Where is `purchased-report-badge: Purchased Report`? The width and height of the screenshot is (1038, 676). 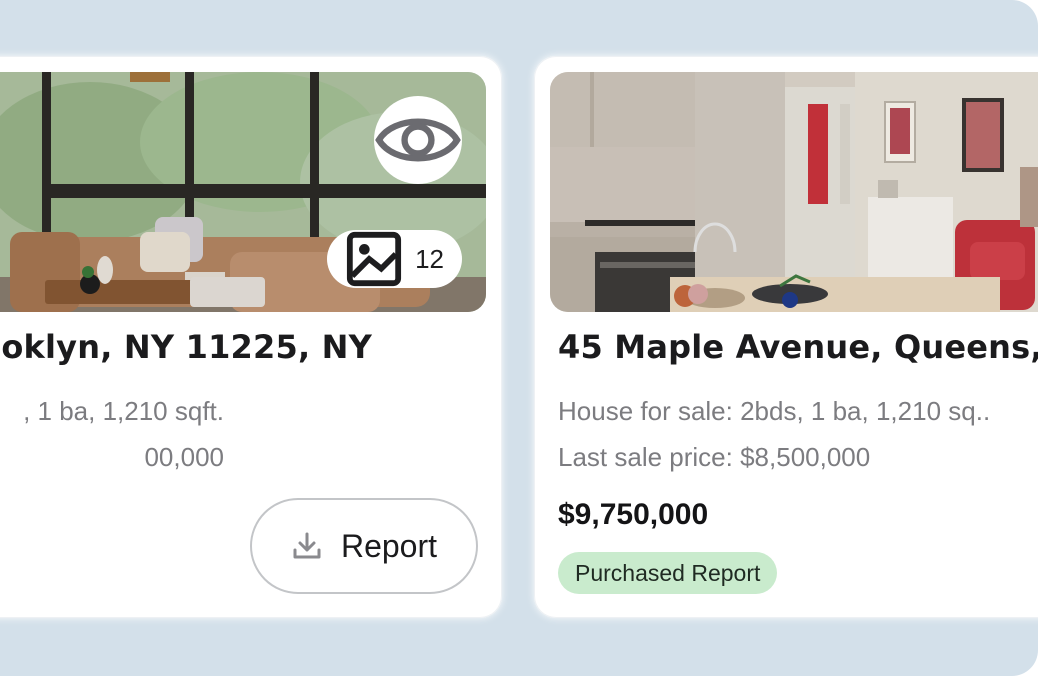 purchased-report-badge: Purchased Report is located at coordinates (668, 573).